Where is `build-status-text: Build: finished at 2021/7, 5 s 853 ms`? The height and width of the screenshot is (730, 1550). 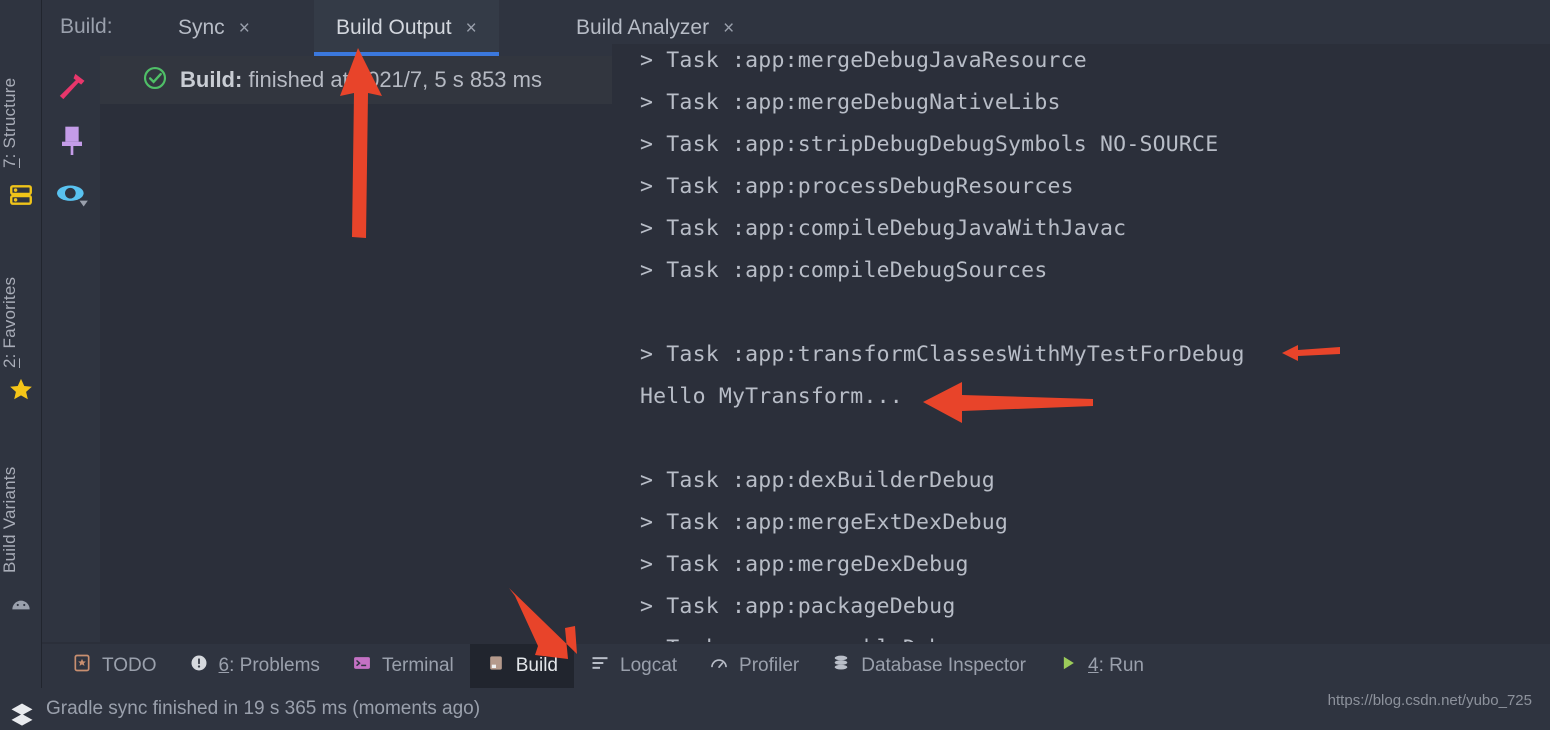
build-status-text: Build: finished at 2021/7, 5 s 853 ms is located at coordinates (361, 80).